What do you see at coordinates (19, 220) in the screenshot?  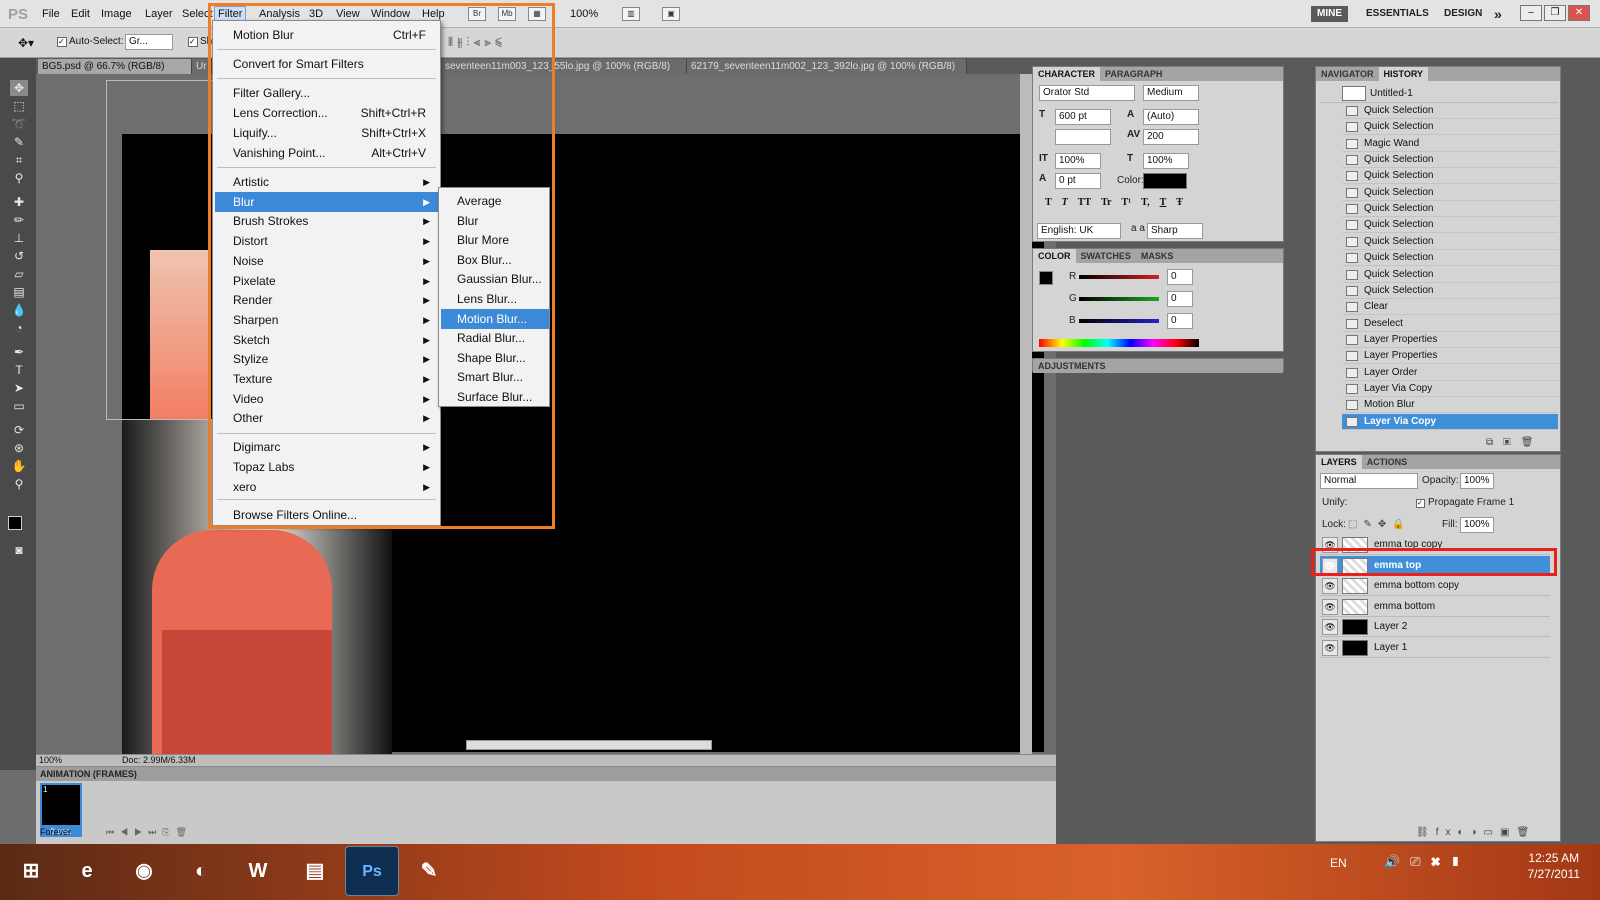 I see `brush-tool-icon: ✏` at bounding box center [19, 220].